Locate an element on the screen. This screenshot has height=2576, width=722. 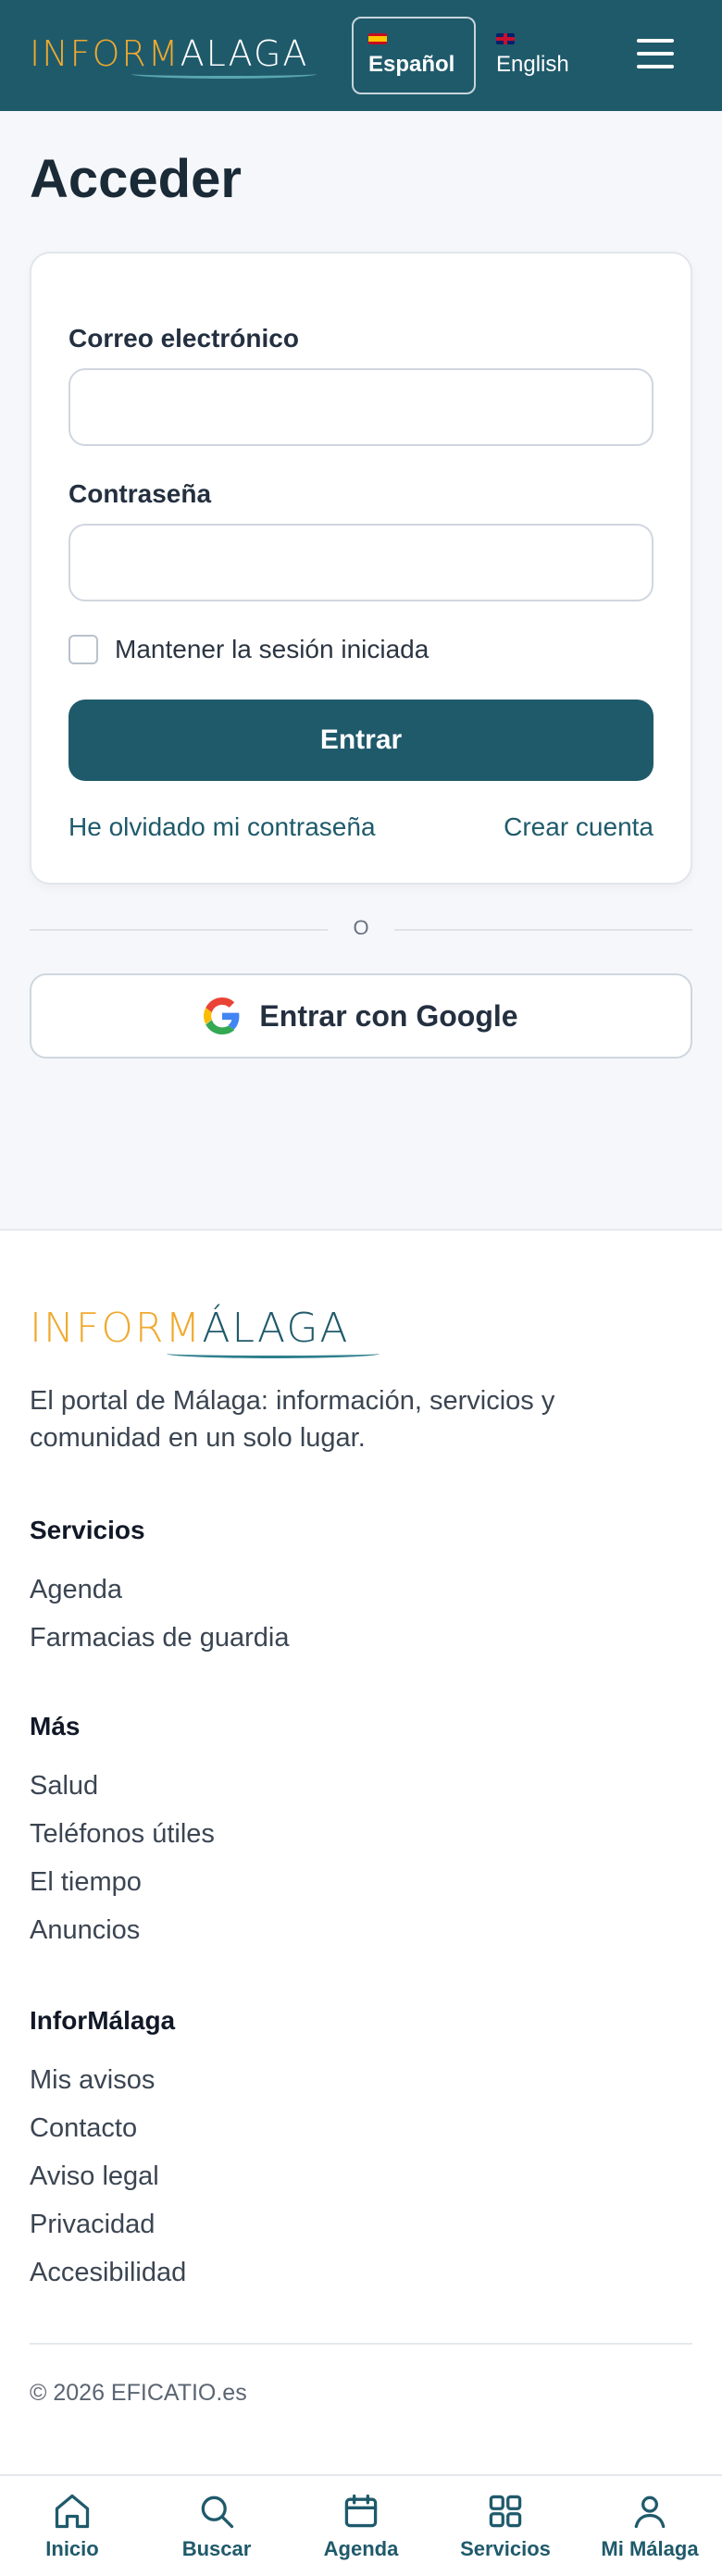
remember-me-checkbox is located at coordinates (83, 649).